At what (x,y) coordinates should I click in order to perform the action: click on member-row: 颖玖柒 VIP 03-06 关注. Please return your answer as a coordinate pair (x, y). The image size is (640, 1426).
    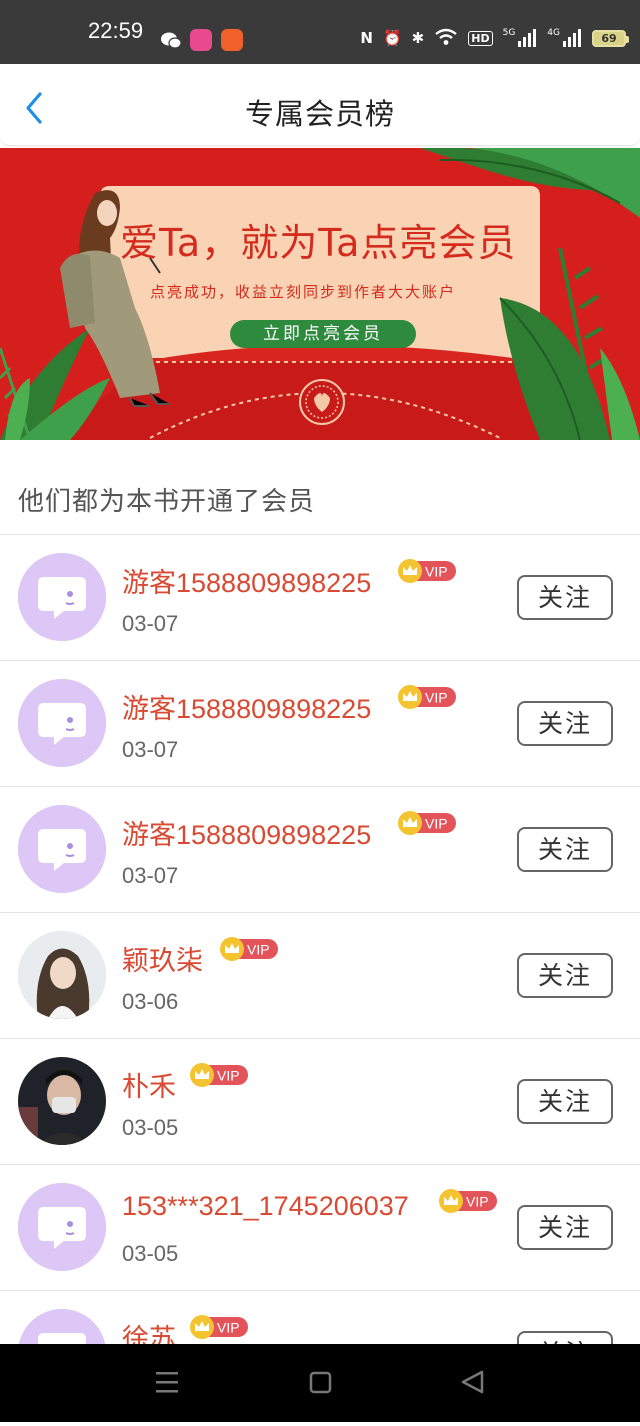
    Looking at the image, I should click on (320, 976).